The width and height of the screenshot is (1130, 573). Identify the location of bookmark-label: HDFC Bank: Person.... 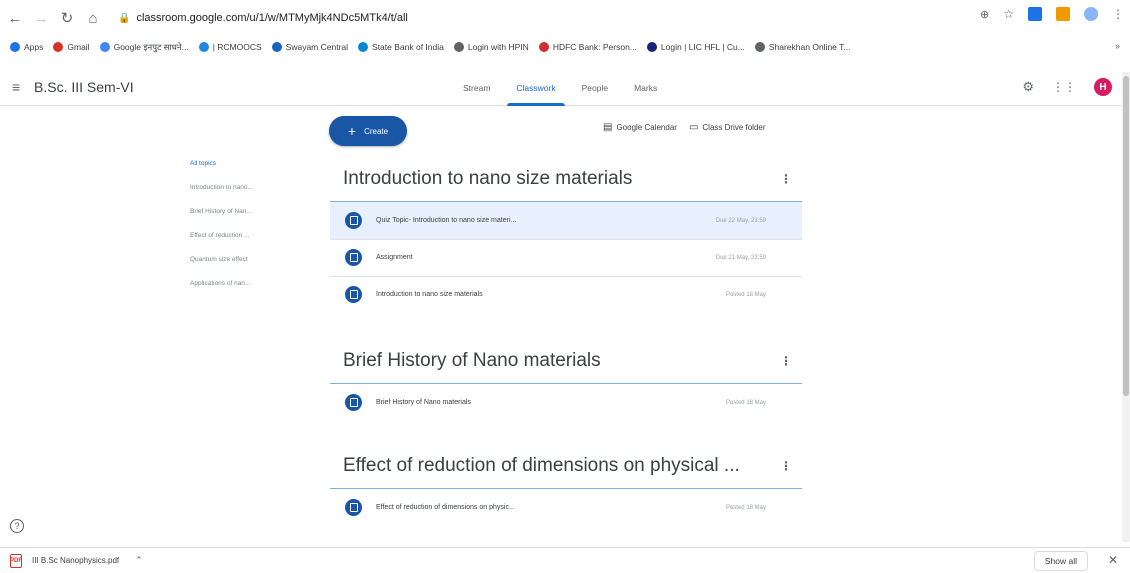
(594, 47).